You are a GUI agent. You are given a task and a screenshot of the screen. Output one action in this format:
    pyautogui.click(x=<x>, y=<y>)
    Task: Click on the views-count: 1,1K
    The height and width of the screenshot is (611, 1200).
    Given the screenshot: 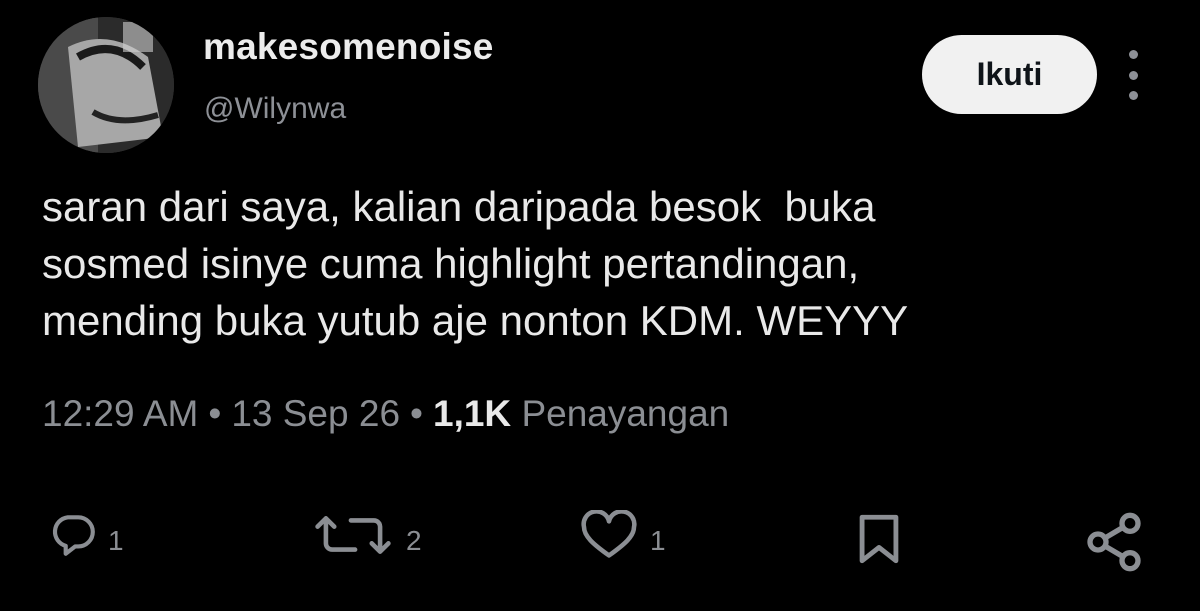 What is the action you would take?
    pyautogui.click(x=472, y=413)
    